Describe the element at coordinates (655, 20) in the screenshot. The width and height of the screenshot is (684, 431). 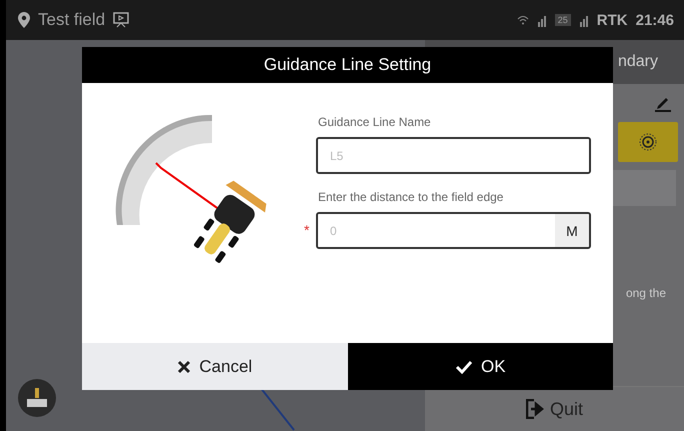
I see `clock-time: 21:46` at that location.